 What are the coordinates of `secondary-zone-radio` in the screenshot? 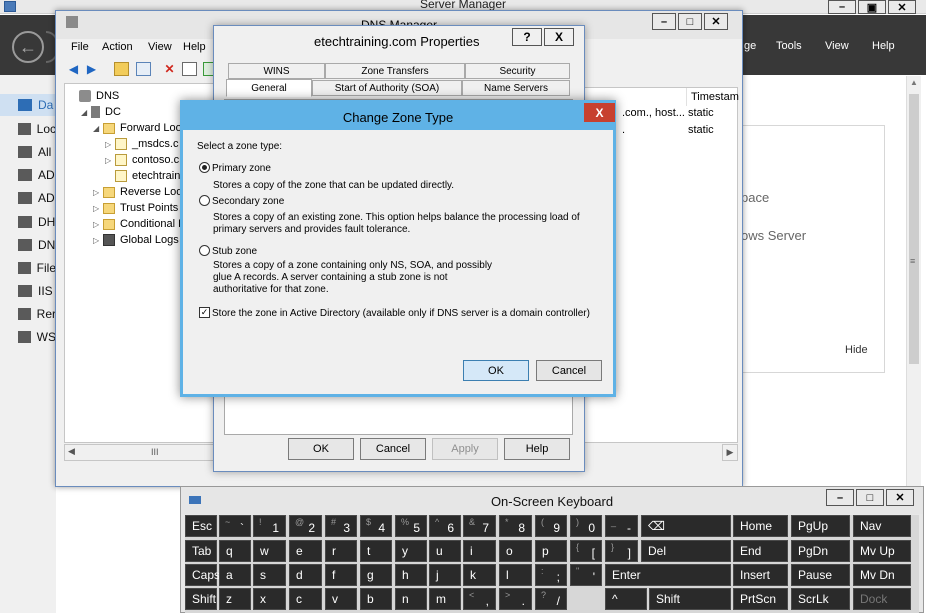 It's located at (204, 200).